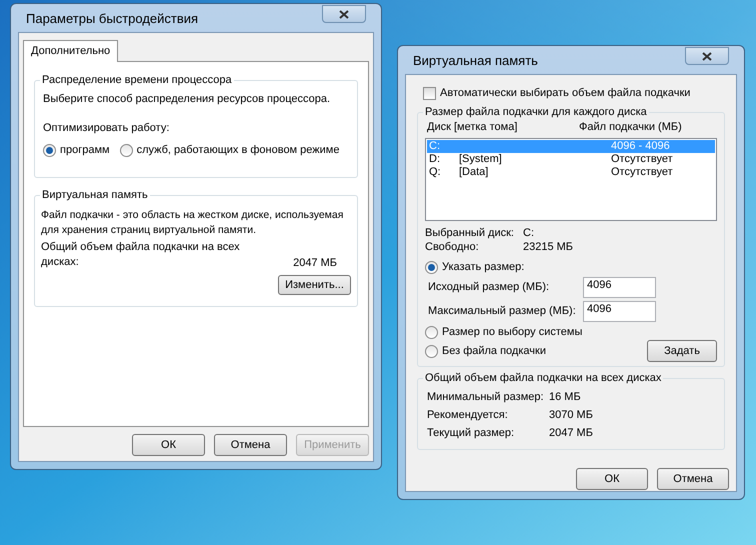 The width and height of the screenshot is (756, 545). Describe the element at coordinates (472, 127) in the screenshot. I see `column-header: Диск [метка тома]` at that location.